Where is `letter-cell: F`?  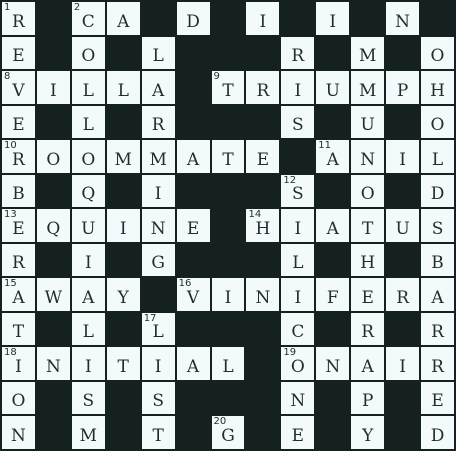
letter-cell: F is located at coordinates (333, 294).